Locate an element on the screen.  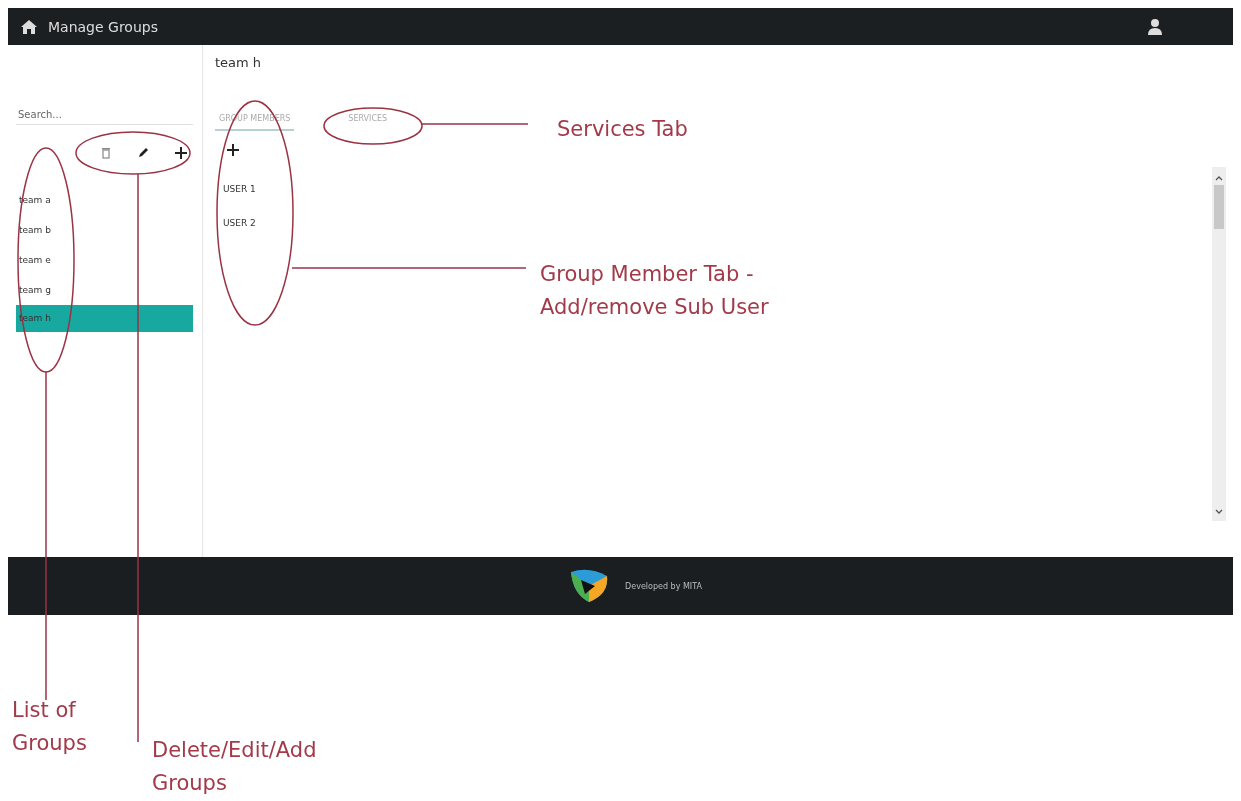
annotation-label: Delete/Edit/Add Groups is located at coordinates (235, 767).